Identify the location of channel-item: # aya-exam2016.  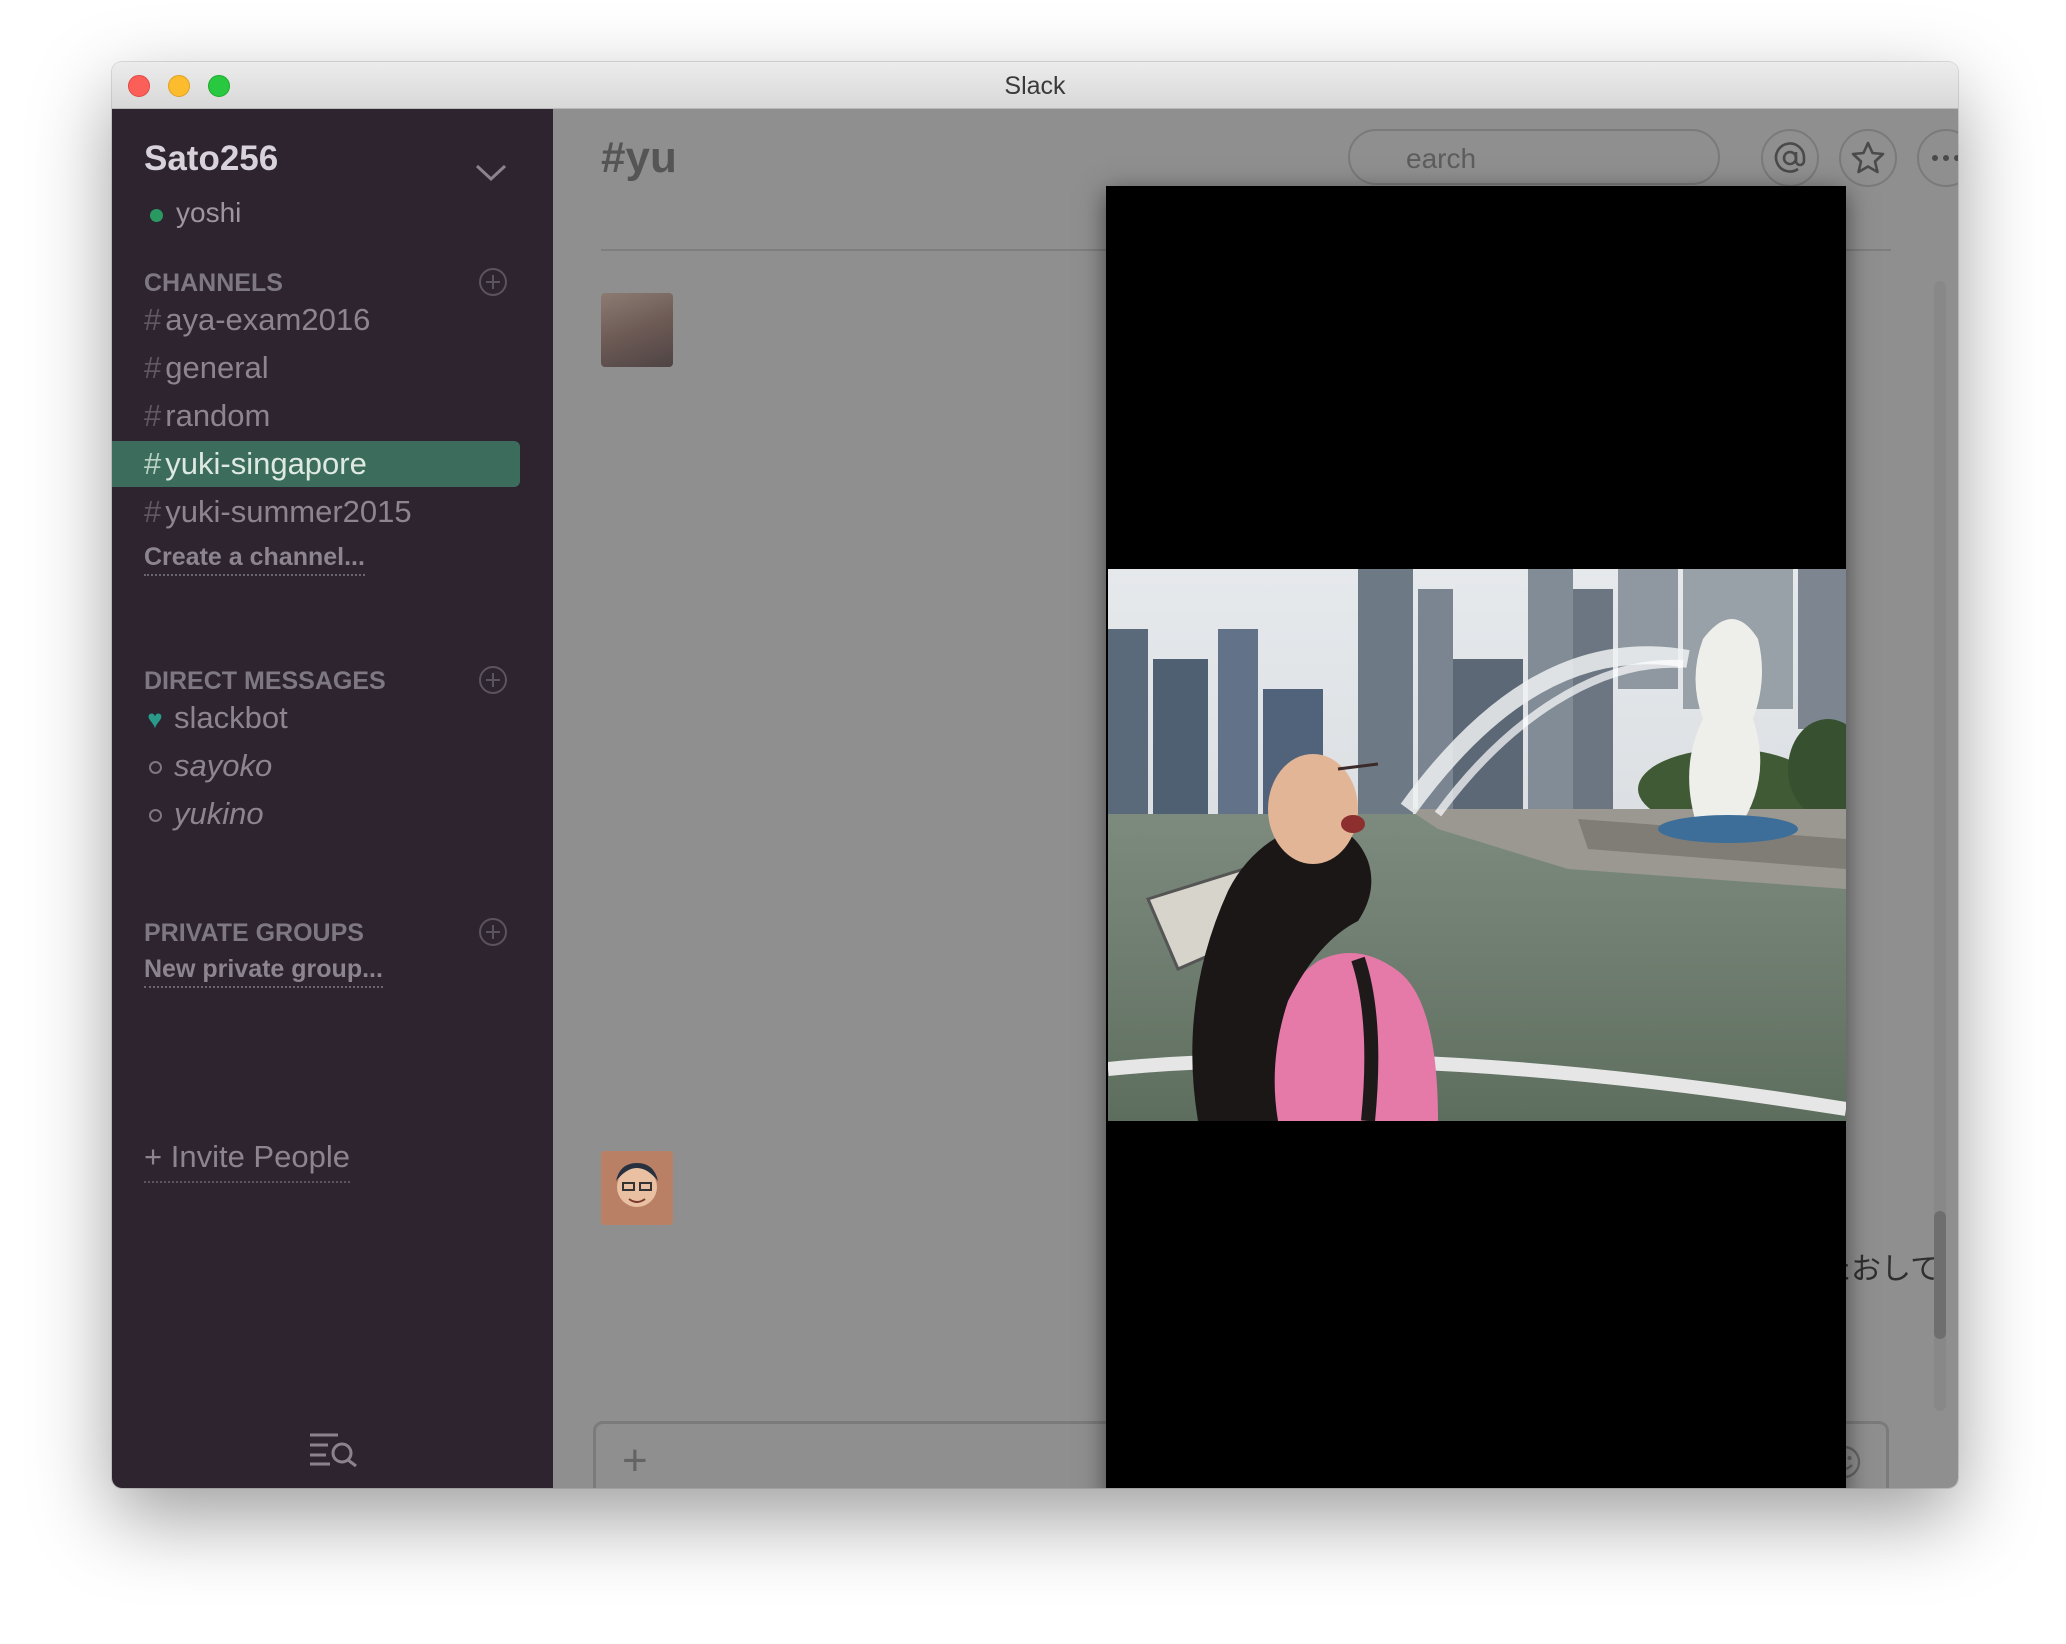
(316, 320).